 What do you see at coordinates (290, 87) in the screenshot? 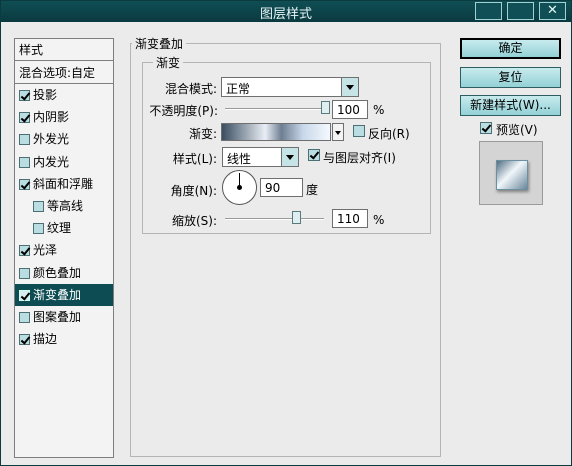
I see `blend-mode-select: 正常` at bounding box center [290, 87].